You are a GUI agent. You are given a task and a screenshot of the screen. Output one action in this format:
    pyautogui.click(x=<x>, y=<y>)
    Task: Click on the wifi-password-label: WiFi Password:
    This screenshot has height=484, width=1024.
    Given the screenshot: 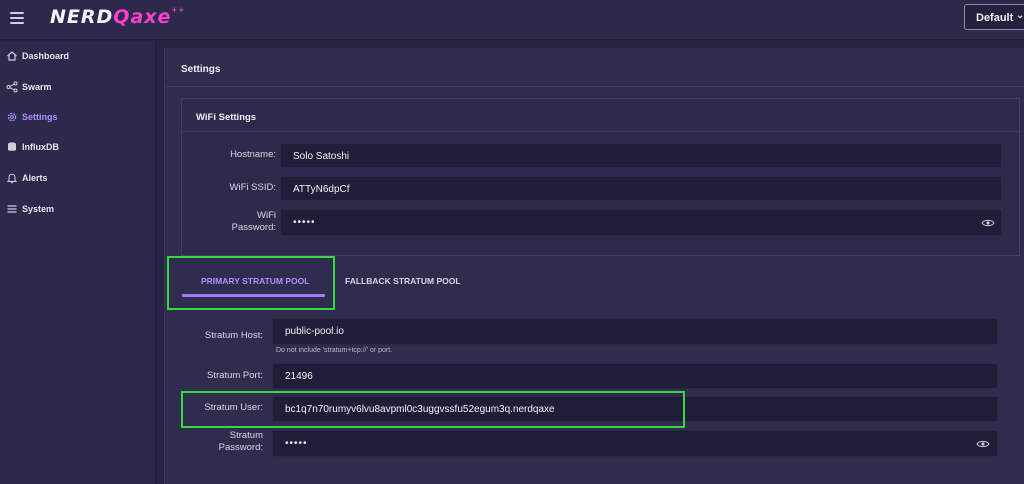 What is the action you would take?
    pyautogui.click(x=253, y=221)
    